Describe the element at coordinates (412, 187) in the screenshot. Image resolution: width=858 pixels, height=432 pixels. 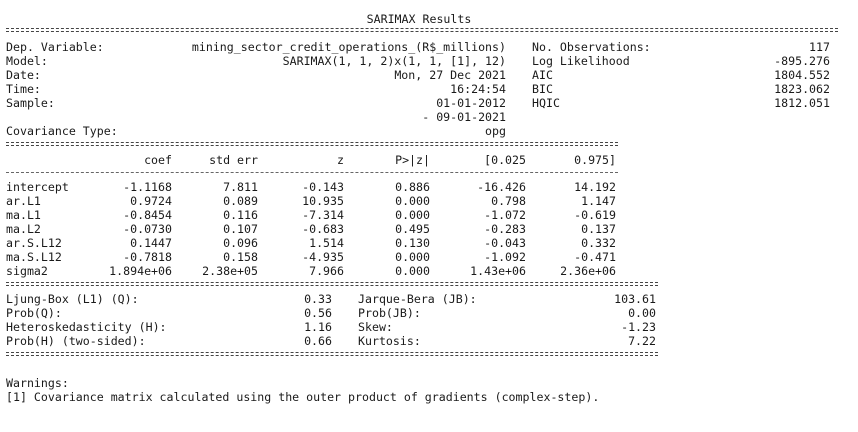
I see `p-value: 0.886` at that location.